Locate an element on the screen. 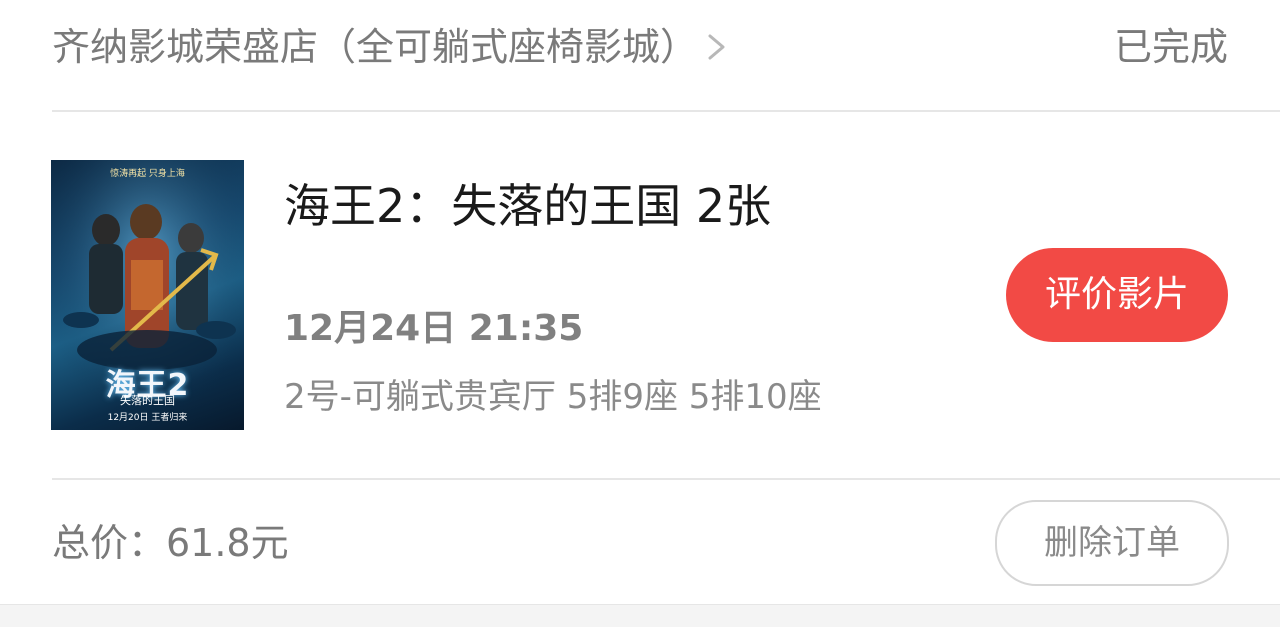 This screenshot has height=627, width=1280. cinema-name: 齐纳影城荣盛店（全可躺式座椅影城） is located at coordinates (375, 47).